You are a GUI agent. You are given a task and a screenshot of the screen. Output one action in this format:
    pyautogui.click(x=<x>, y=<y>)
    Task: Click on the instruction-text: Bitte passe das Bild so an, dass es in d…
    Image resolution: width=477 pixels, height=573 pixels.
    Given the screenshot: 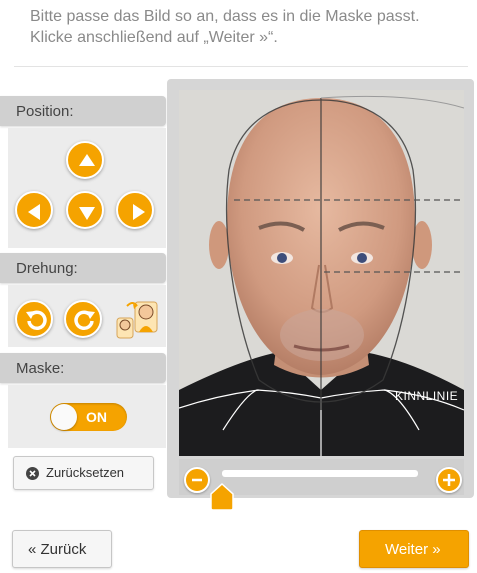 What is the action you would take?
    pyautogui.click(x=225, y=27)
    